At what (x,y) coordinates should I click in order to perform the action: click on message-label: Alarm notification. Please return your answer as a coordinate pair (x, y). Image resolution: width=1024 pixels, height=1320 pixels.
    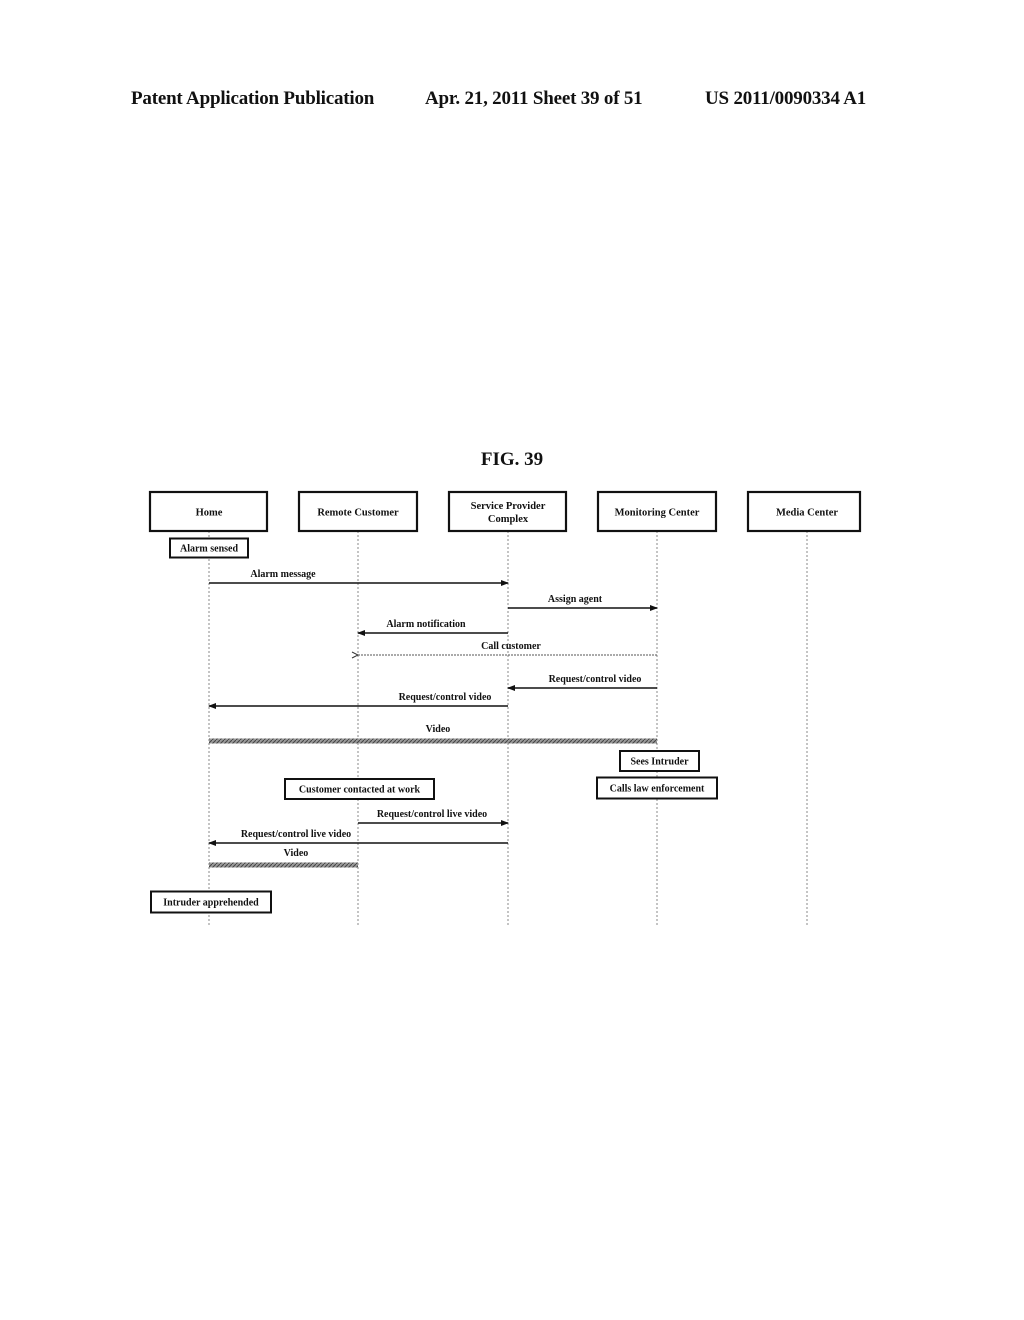
    Looking at the image, I should click on (426, 624).